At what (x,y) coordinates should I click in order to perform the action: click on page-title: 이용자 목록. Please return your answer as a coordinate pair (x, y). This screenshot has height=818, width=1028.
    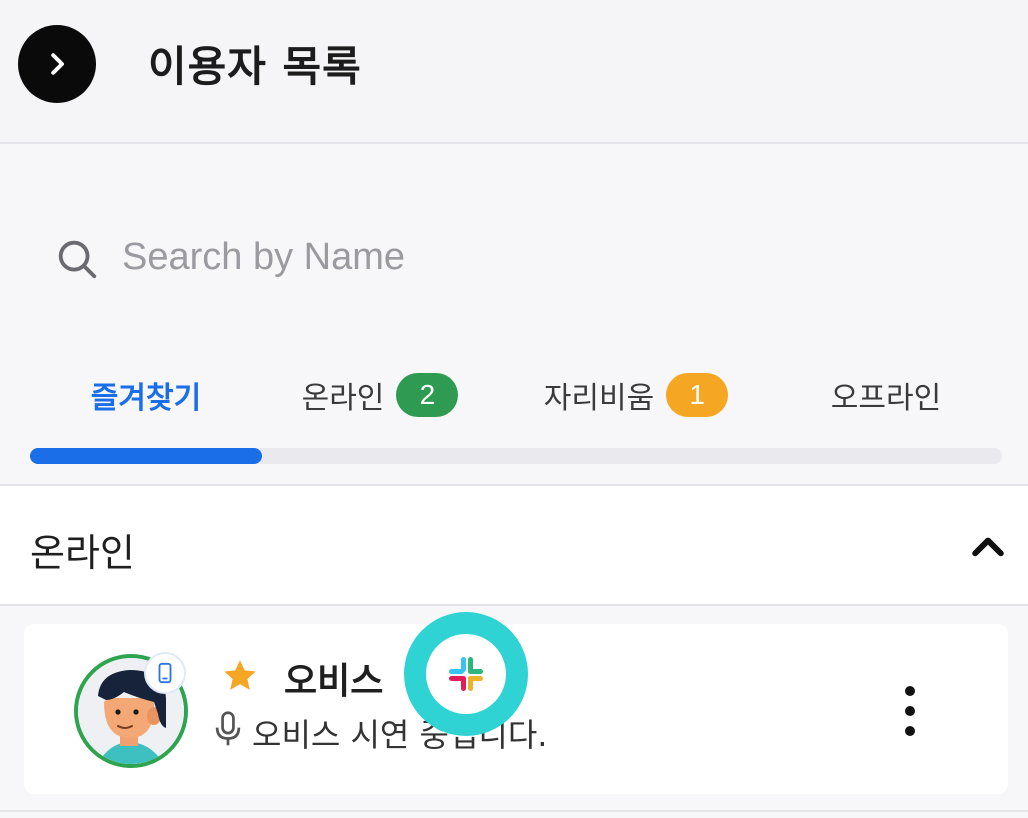
    Looking at the image, I should click on (255, 66).